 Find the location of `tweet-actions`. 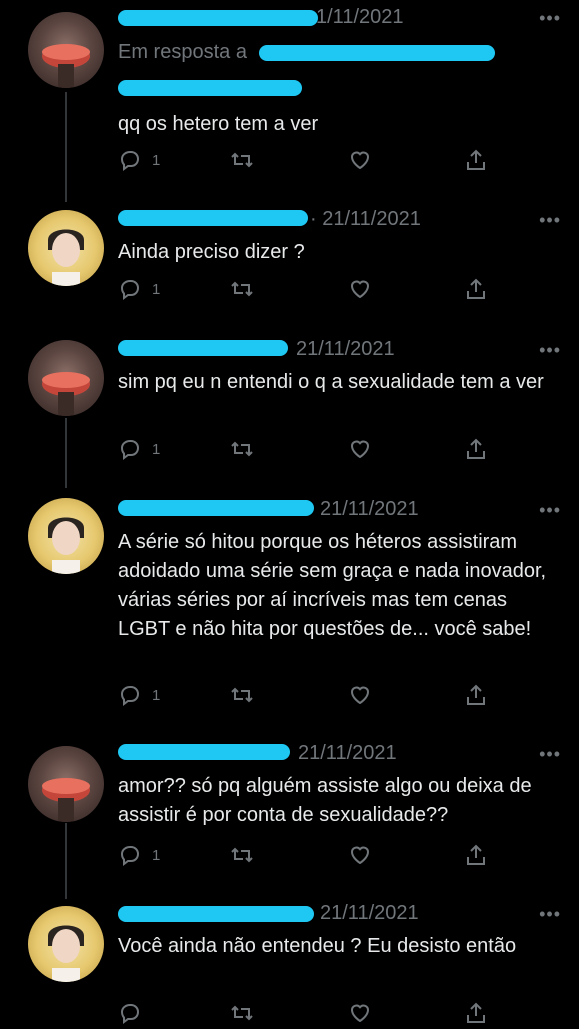

tweet-actions is located at coordinates (308, 1013).